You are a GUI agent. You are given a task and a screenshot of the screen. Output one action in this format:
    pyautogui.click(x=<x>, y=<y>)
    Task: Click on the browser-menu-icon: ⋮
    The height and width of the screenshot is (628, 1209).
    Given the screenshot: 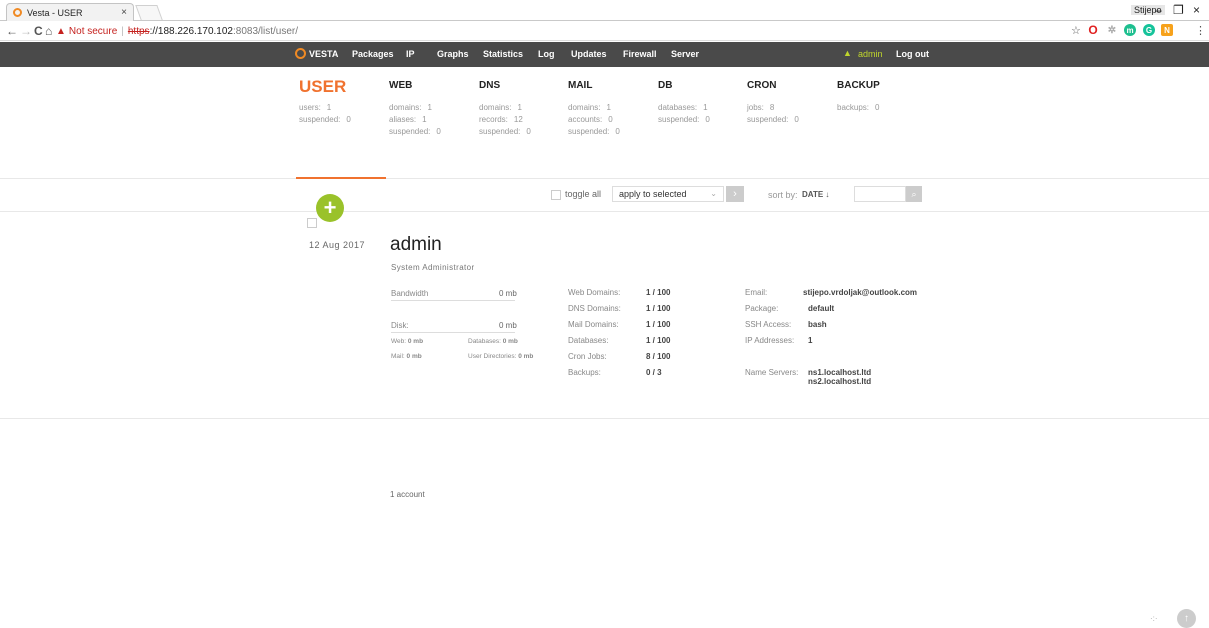 What is the action you would take?
    pyautogui.click(x=1200, y=30)
    